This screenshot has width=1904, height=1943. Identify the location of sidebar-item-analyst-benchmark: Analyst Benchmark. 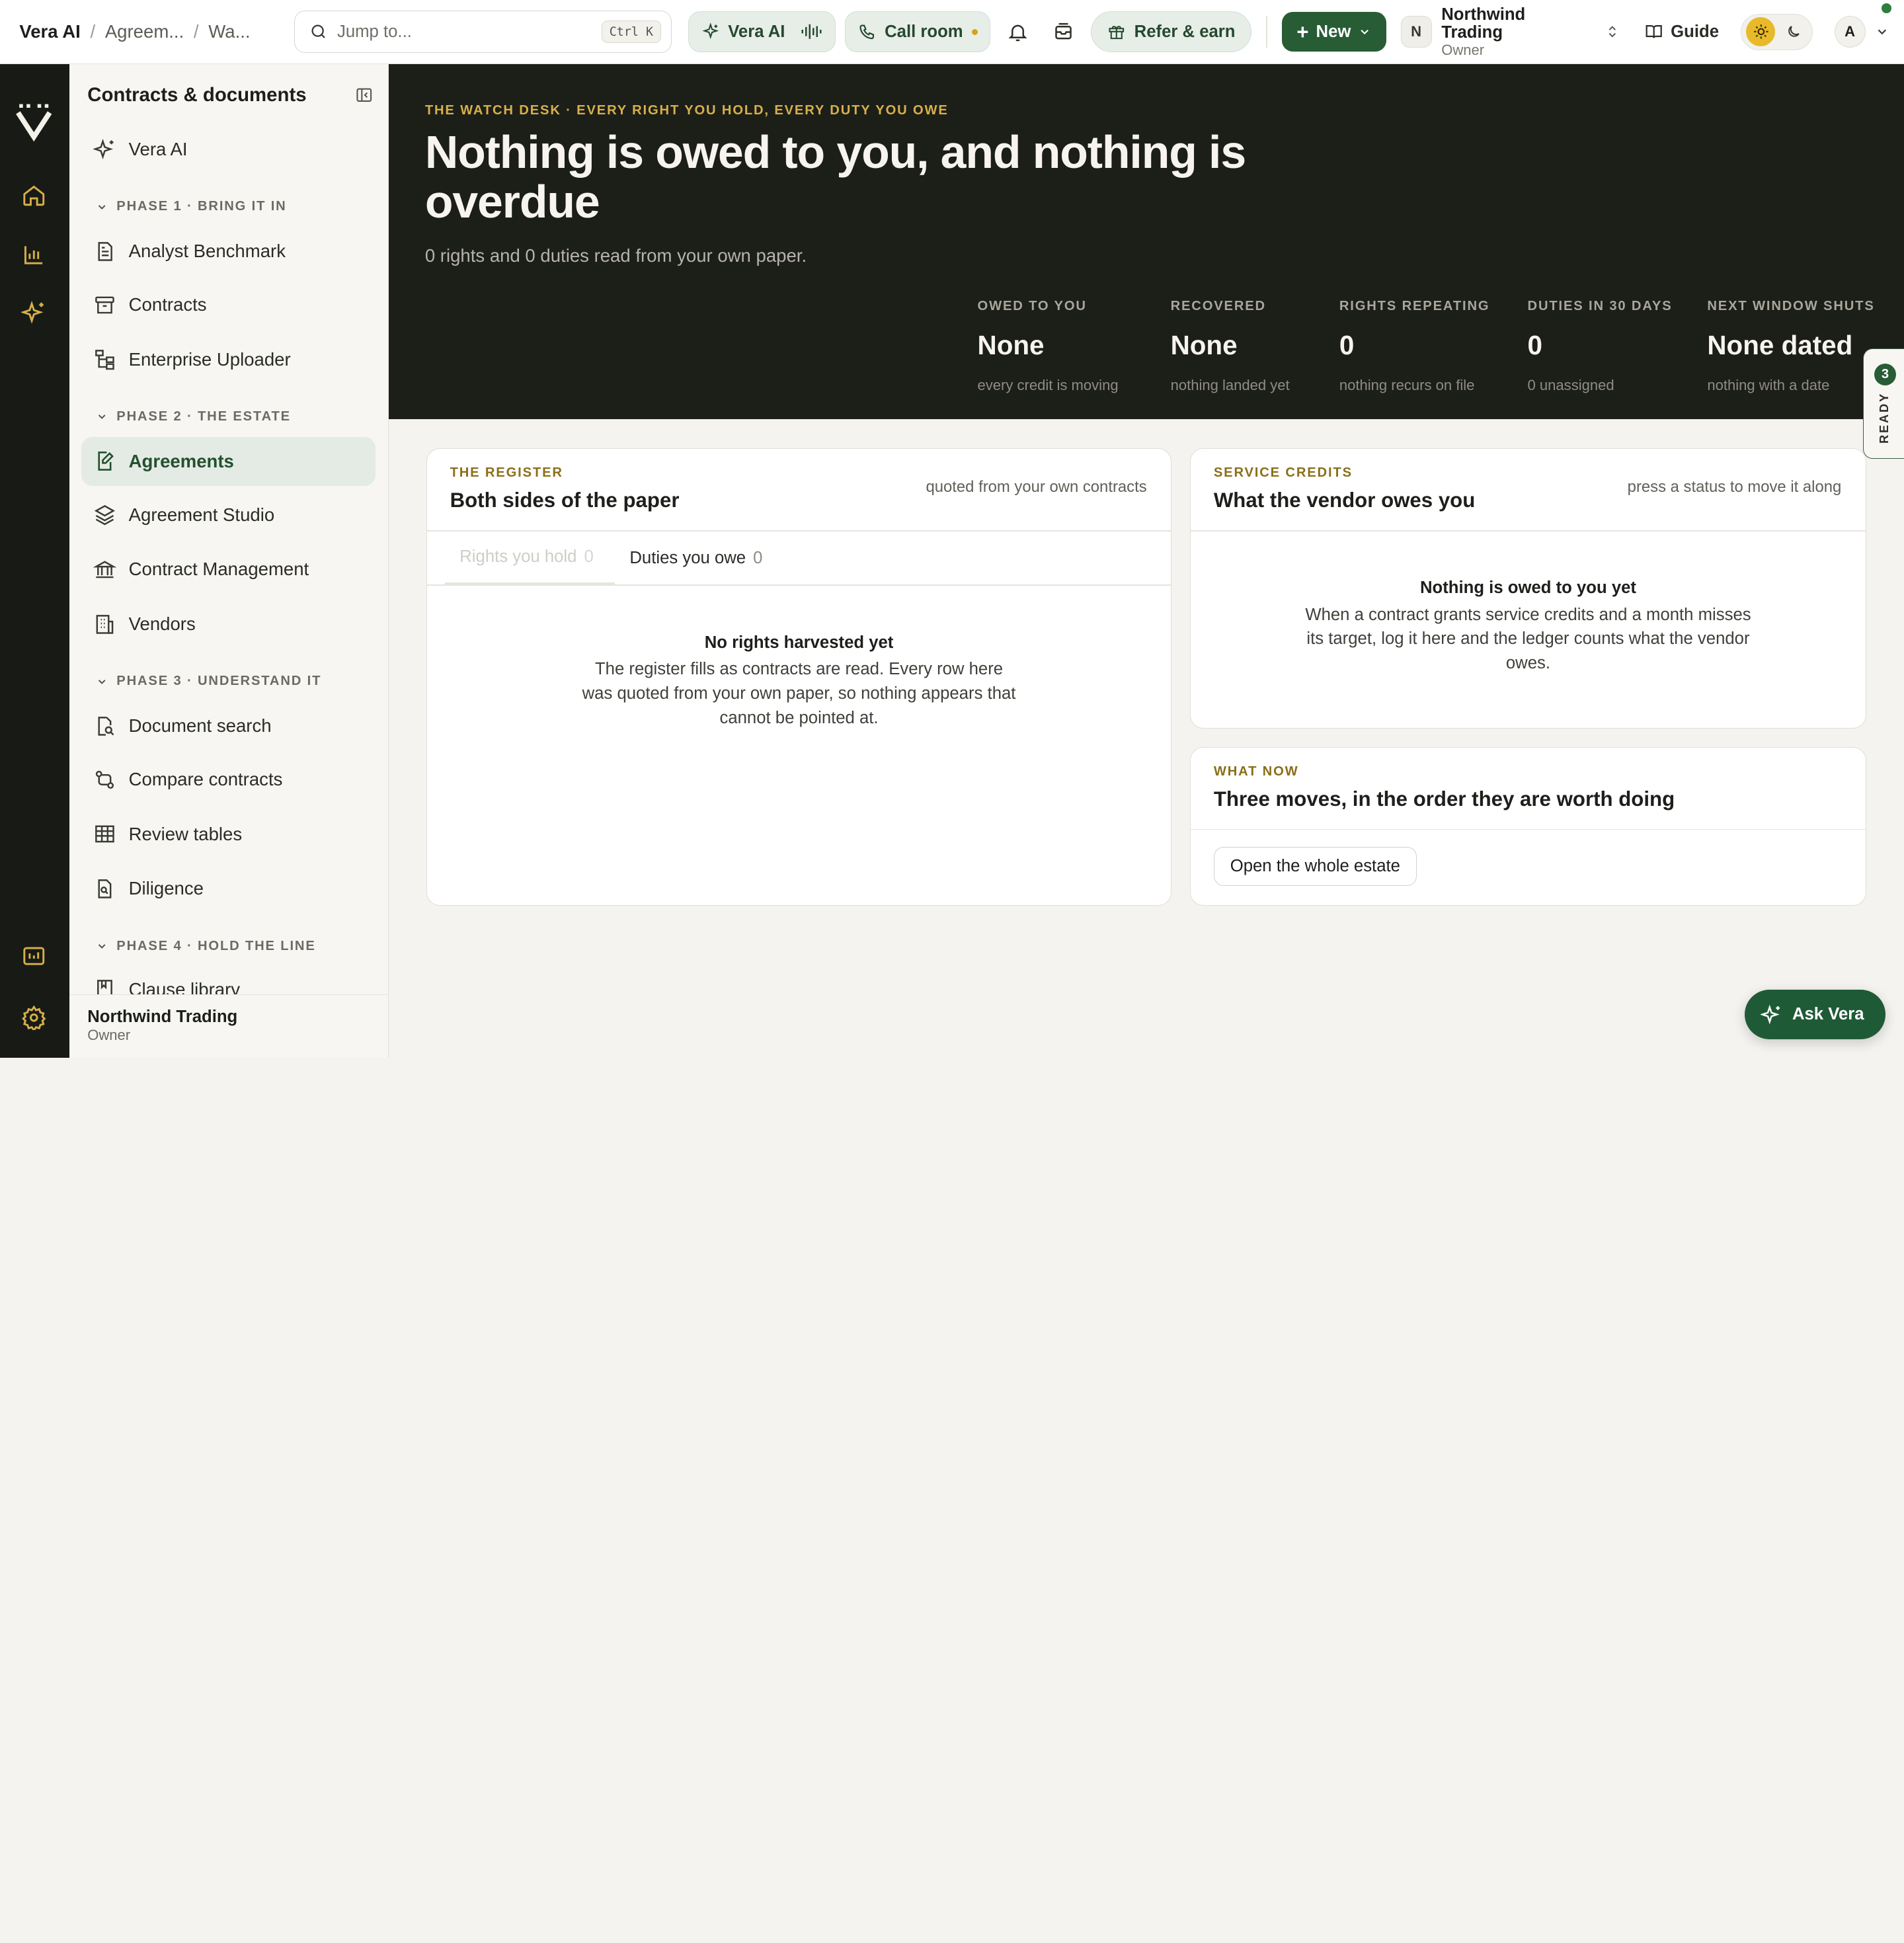
(228, 251).